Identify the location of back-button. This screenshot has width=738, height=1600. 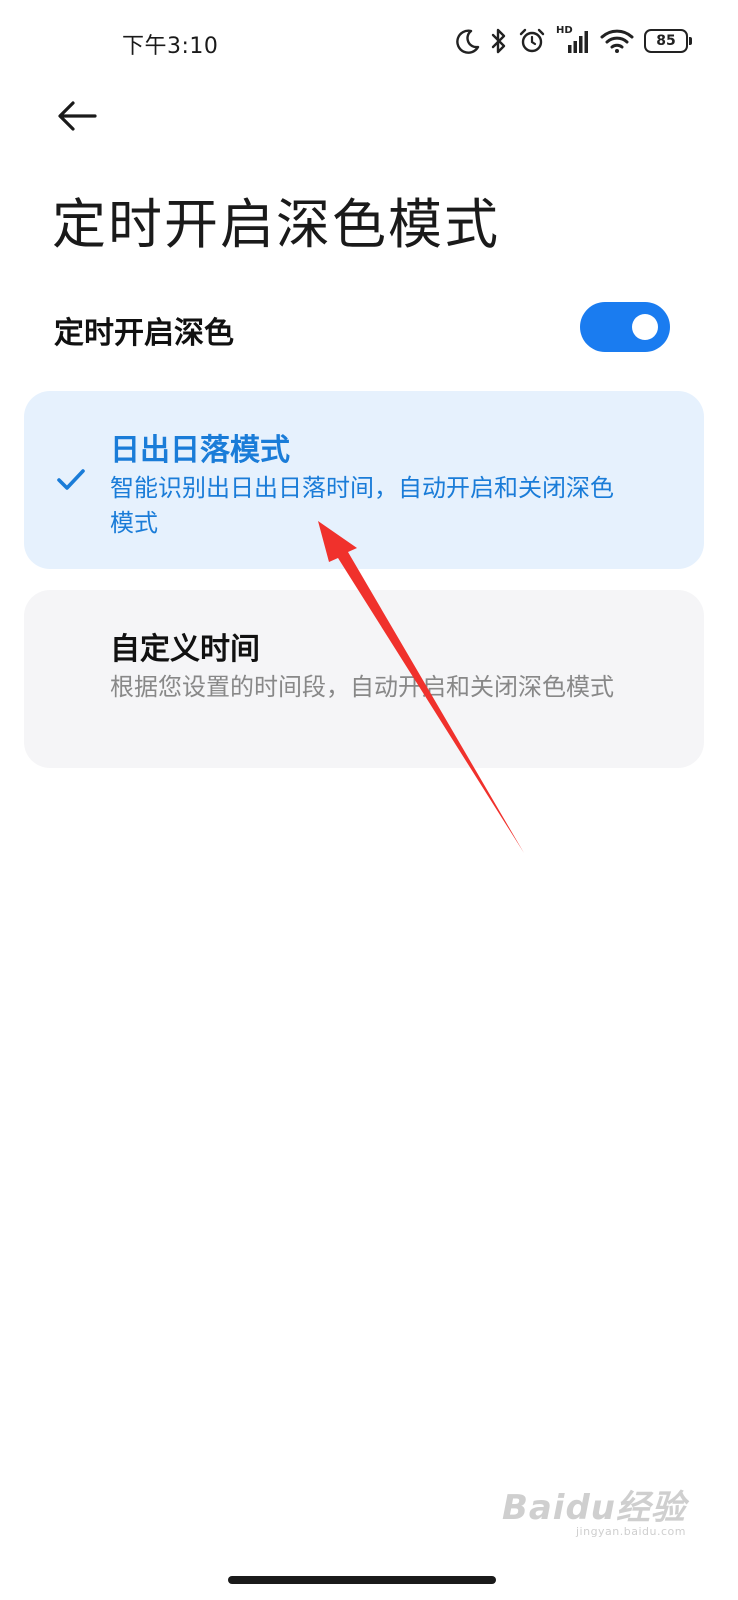
(77, 116).